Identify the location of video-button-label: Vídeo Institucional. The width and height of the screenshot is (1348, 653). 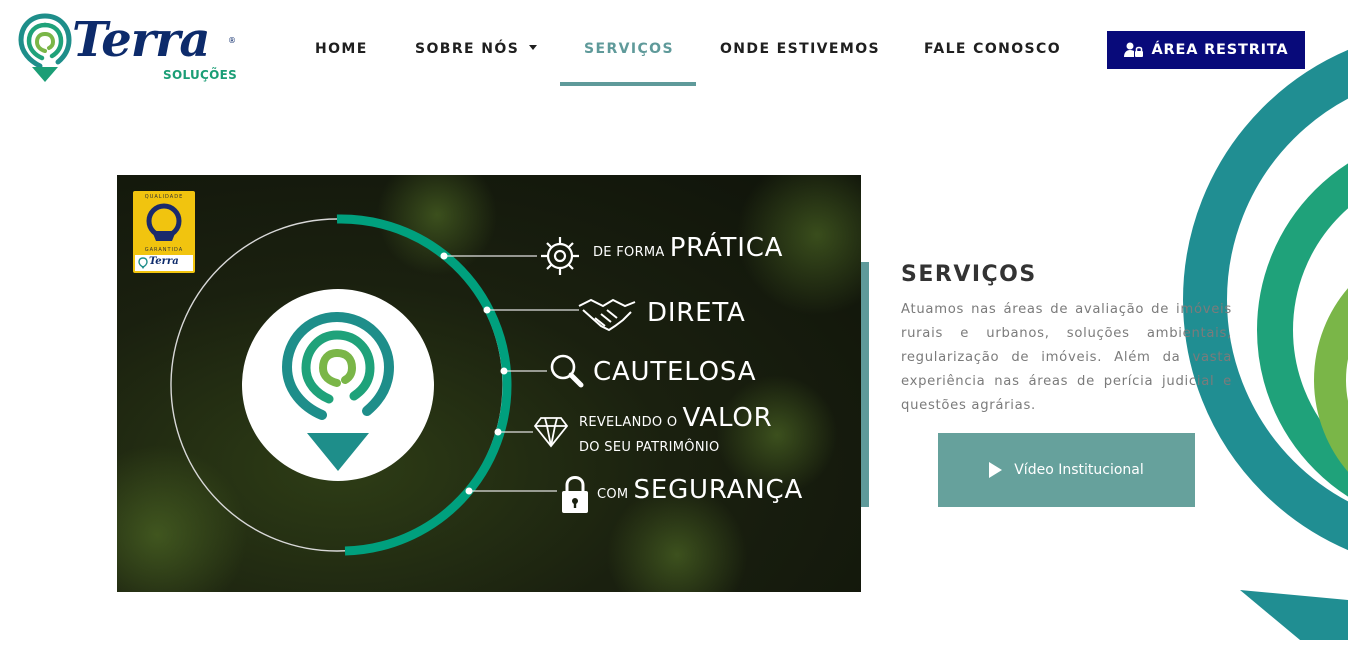
(1079, 470).